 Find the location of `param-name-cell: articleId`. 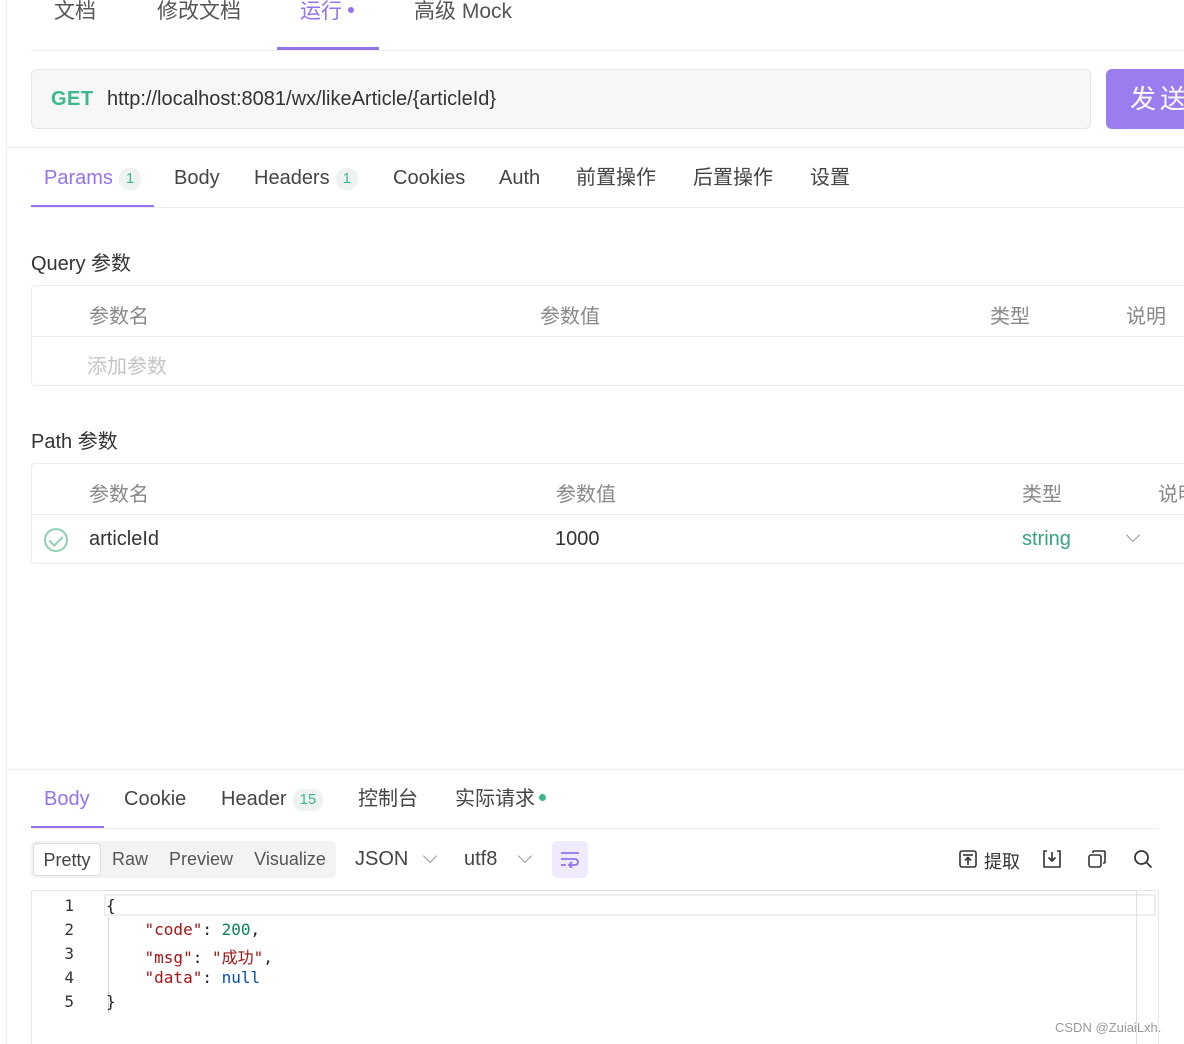

param-name-cell: articleId is located at coordinates (124, 539).